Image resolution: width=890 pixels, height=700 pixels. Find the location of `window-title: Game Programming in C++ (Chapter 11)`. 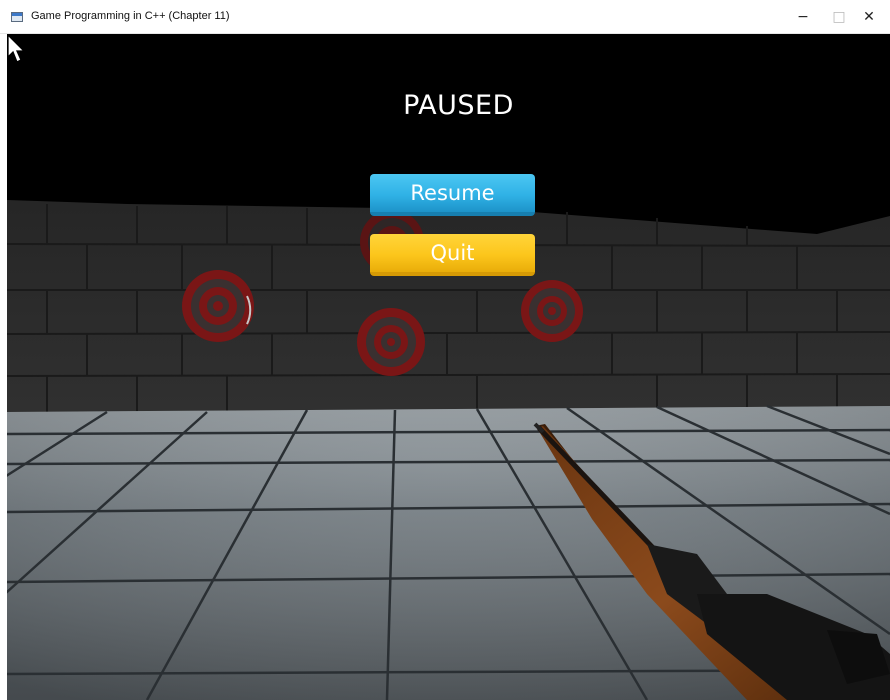

window-title: Game Programming in C++ (Chapter 11) is located at coordinates (130, 16).